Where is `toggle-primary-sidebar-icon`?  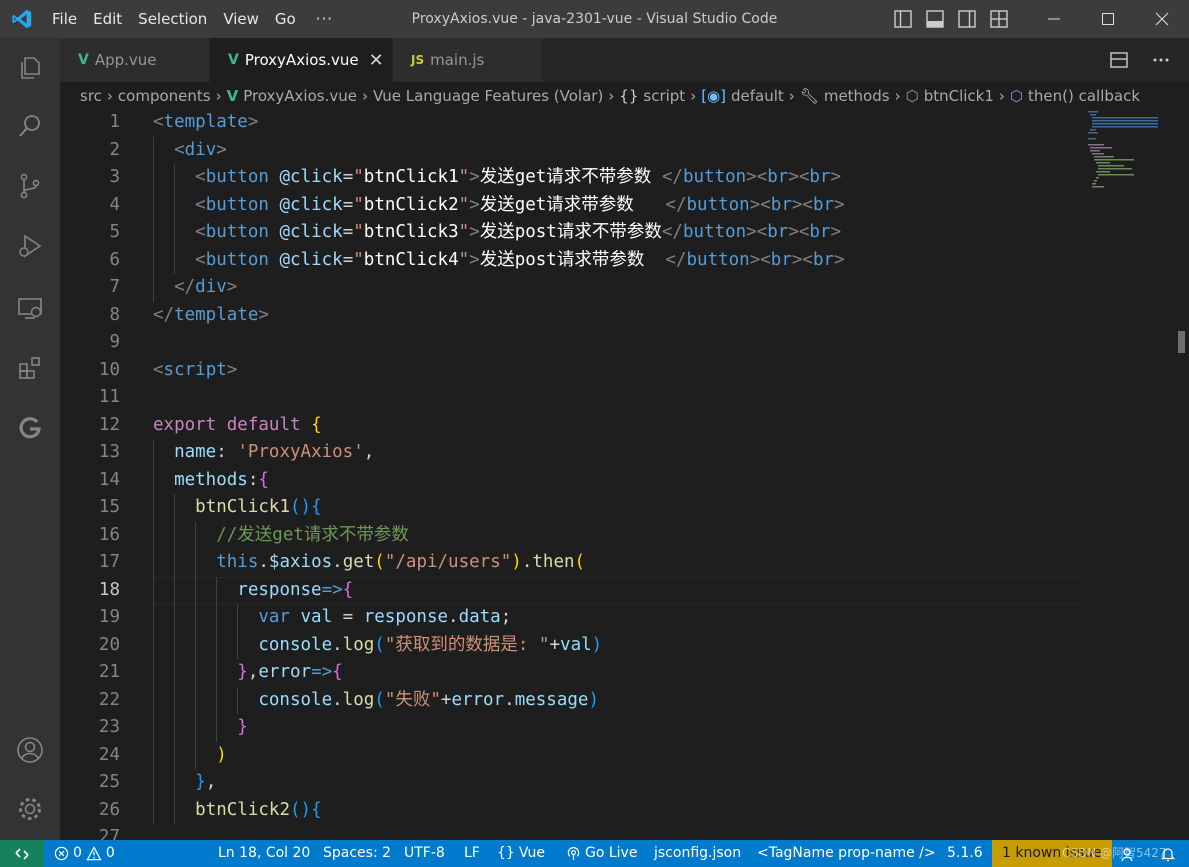
toggle-primary-sidebar-icon is located at coordinates (903, 19).